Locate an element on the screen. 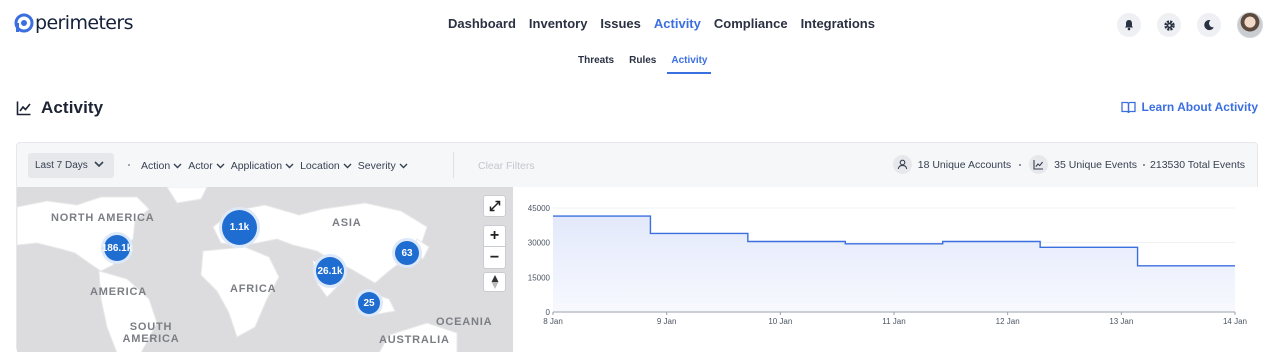  x-tick-label: 12 Jan is located at coordinates (1008, 321).